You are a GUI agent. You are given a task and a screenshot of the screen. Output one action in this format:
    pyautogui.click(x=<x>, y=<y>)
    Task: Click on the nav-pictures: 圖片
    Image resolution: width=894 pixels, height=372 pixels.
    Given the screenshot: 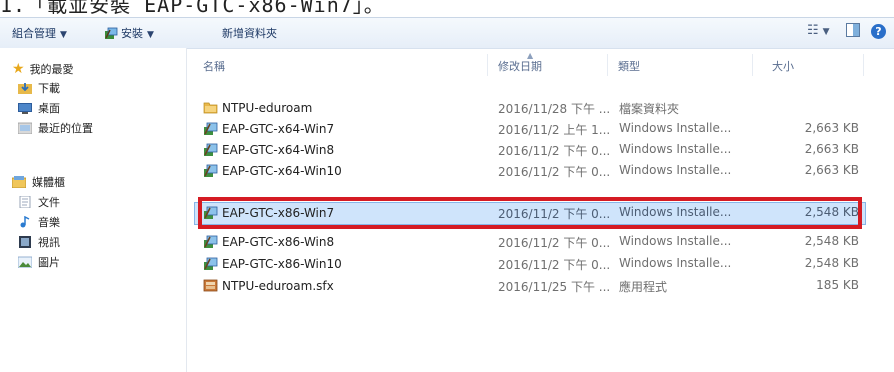 What is the action you would take?
    pyautogui.click(x=39, y=263)
    